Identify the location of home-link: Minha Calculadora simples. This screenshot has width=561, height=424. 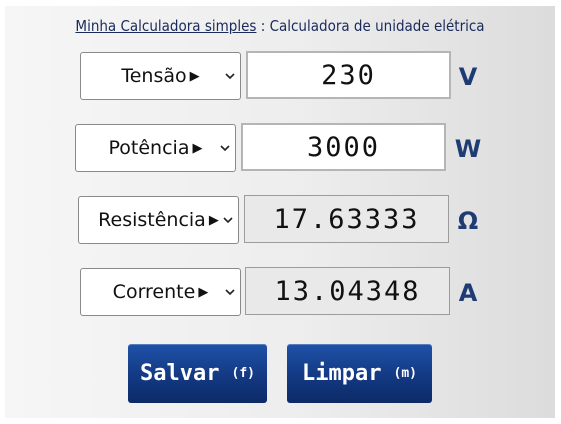
(165, 26).